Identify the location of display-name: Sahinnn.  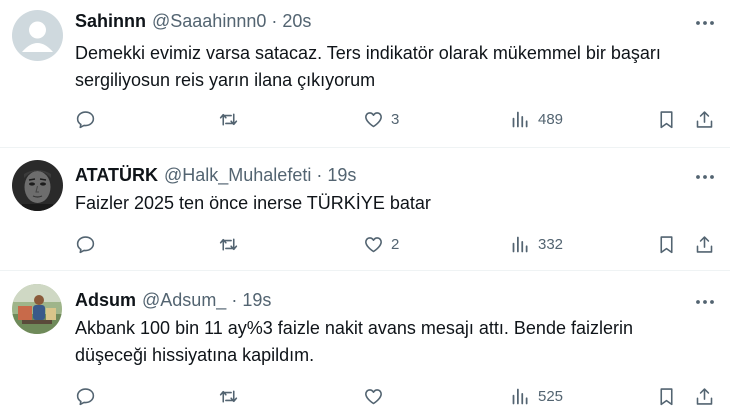
(110, 21).